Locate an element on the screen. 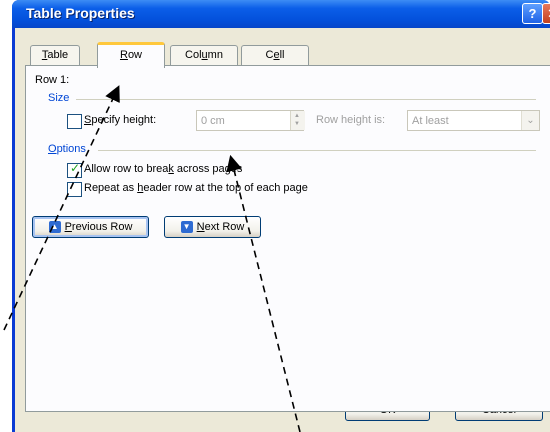 The image size is (550, 432). height-input: 0 cm ▲ ▼ is located at coordinates (250, 120).